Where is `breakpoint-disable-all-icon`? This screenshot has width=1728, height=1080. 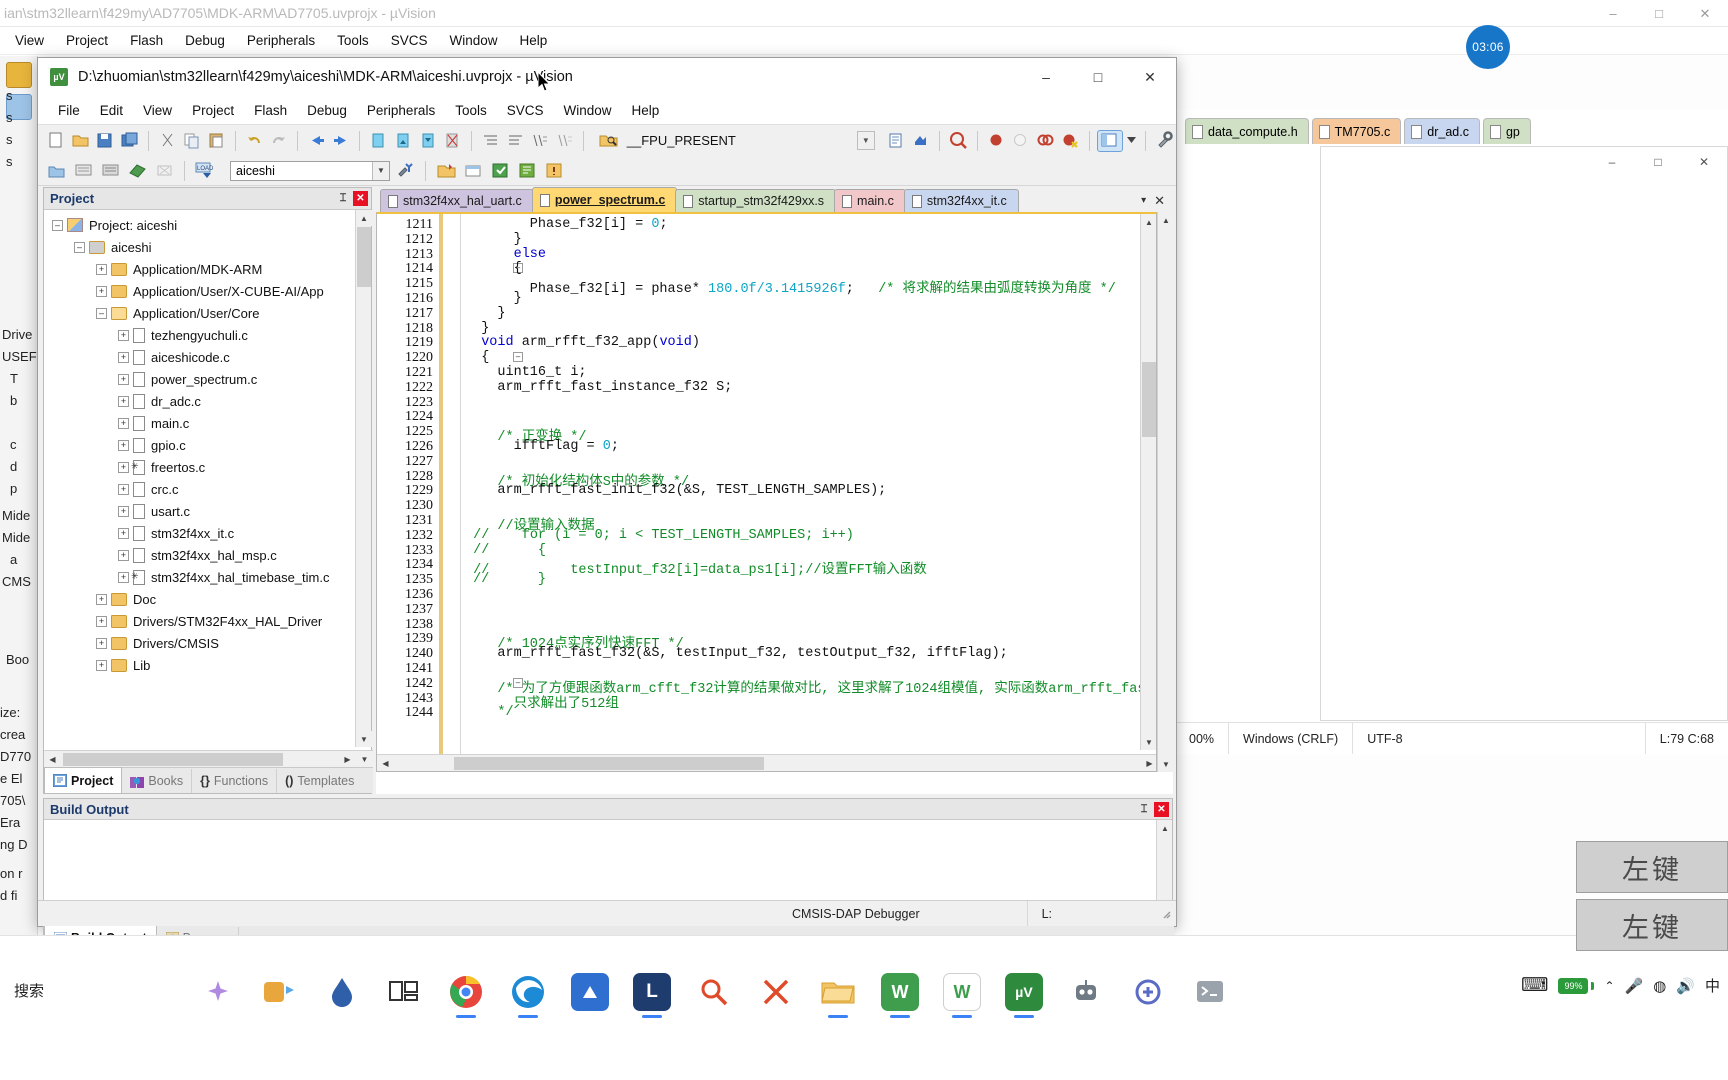
breakpoint-disable-all-icon is located at coordinates (1045, 141).